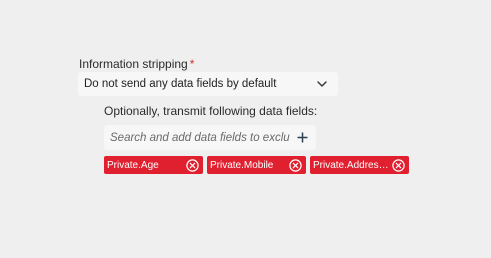 This screenshot has width=491, height=258. I want to click on data-field-chip: Private.Age, so click(153, 165).